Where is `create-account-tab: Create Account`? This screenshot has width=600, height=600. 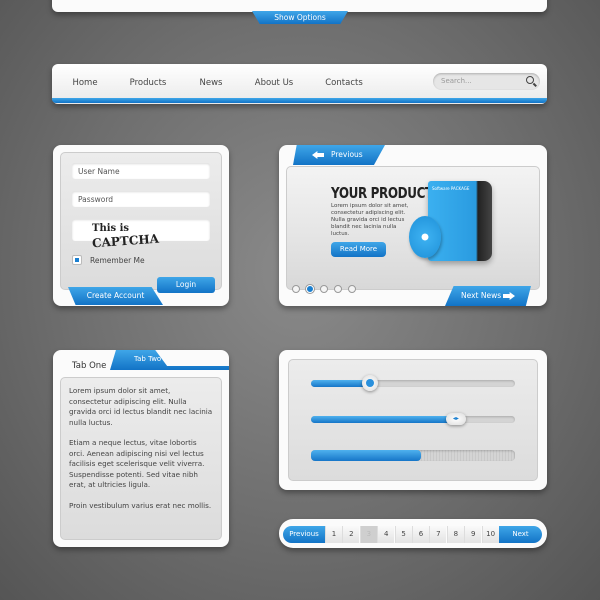 create-account-tab: Create Account is located at coordinates (115, 296).